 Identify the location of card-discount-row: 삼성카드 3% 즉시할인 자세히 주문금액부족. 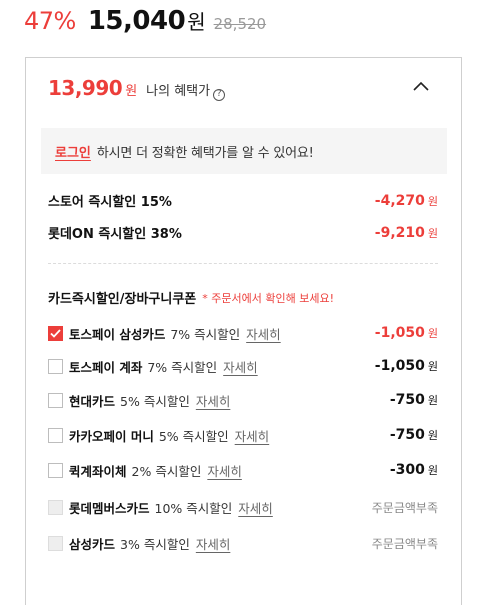
(243, 543).